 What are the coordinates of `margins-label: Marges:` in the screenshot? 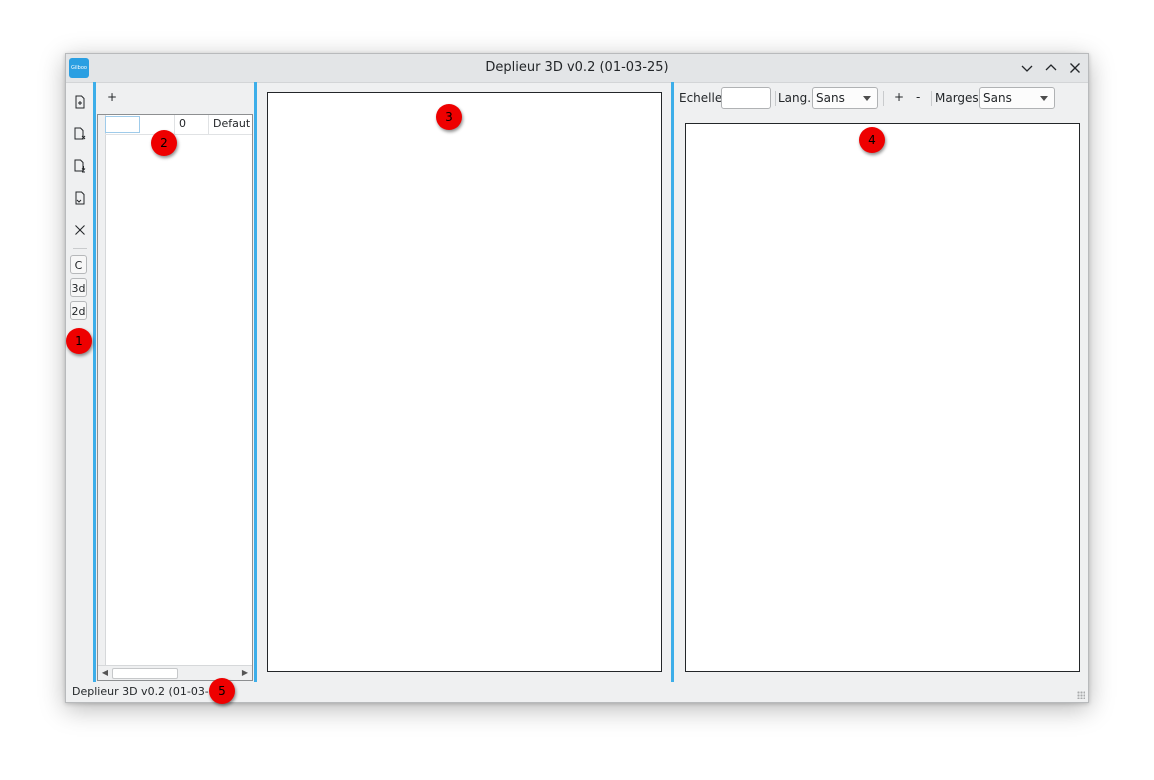 It's located at (959, 98).